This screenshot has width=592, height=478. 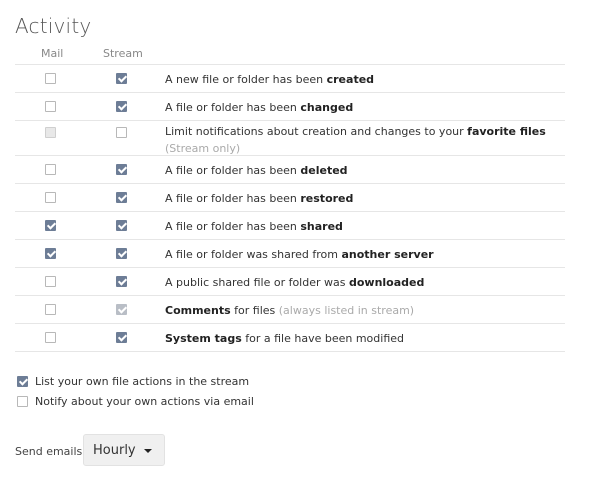 What do you see at coordinates (50, 78) in the screenshot?
I see `mail-checkbox-created` at bounding box center [50, 78].